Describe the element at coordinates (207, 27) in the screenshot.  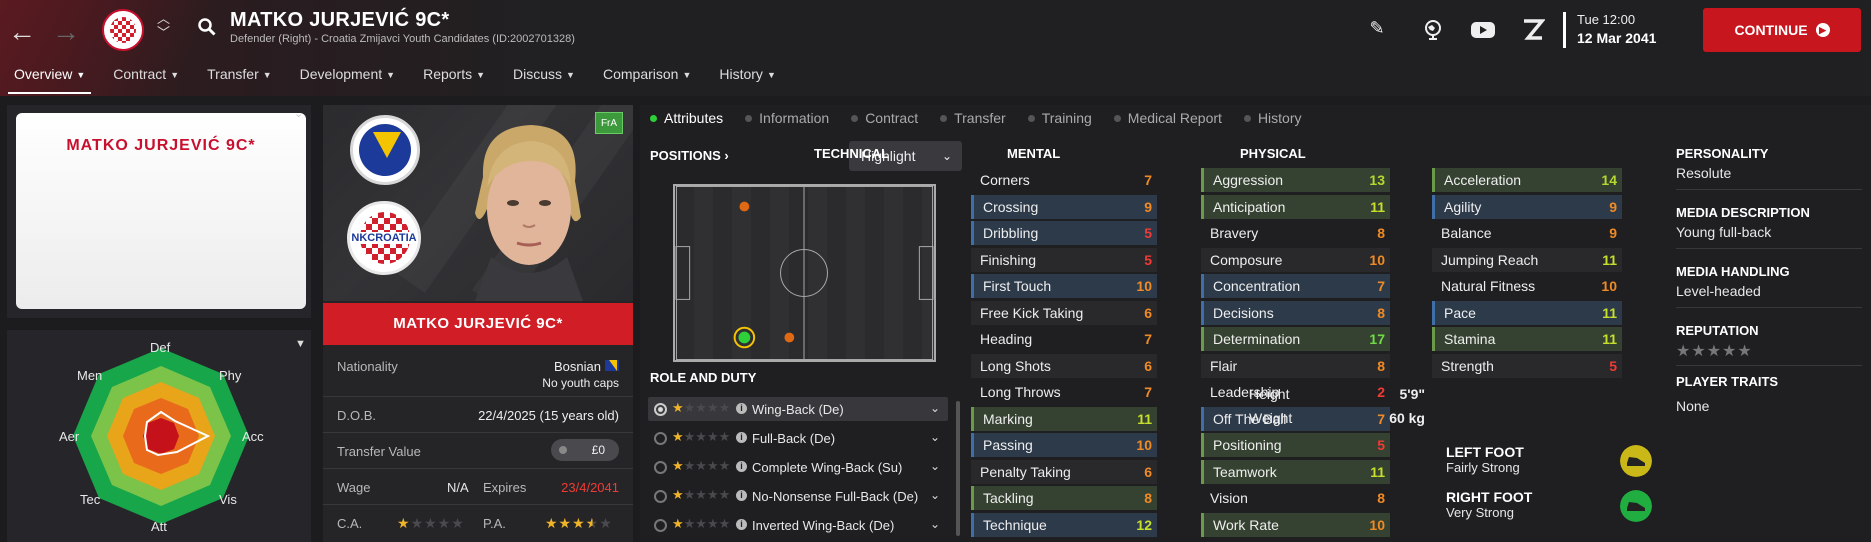
I see `search-icon` at that location.